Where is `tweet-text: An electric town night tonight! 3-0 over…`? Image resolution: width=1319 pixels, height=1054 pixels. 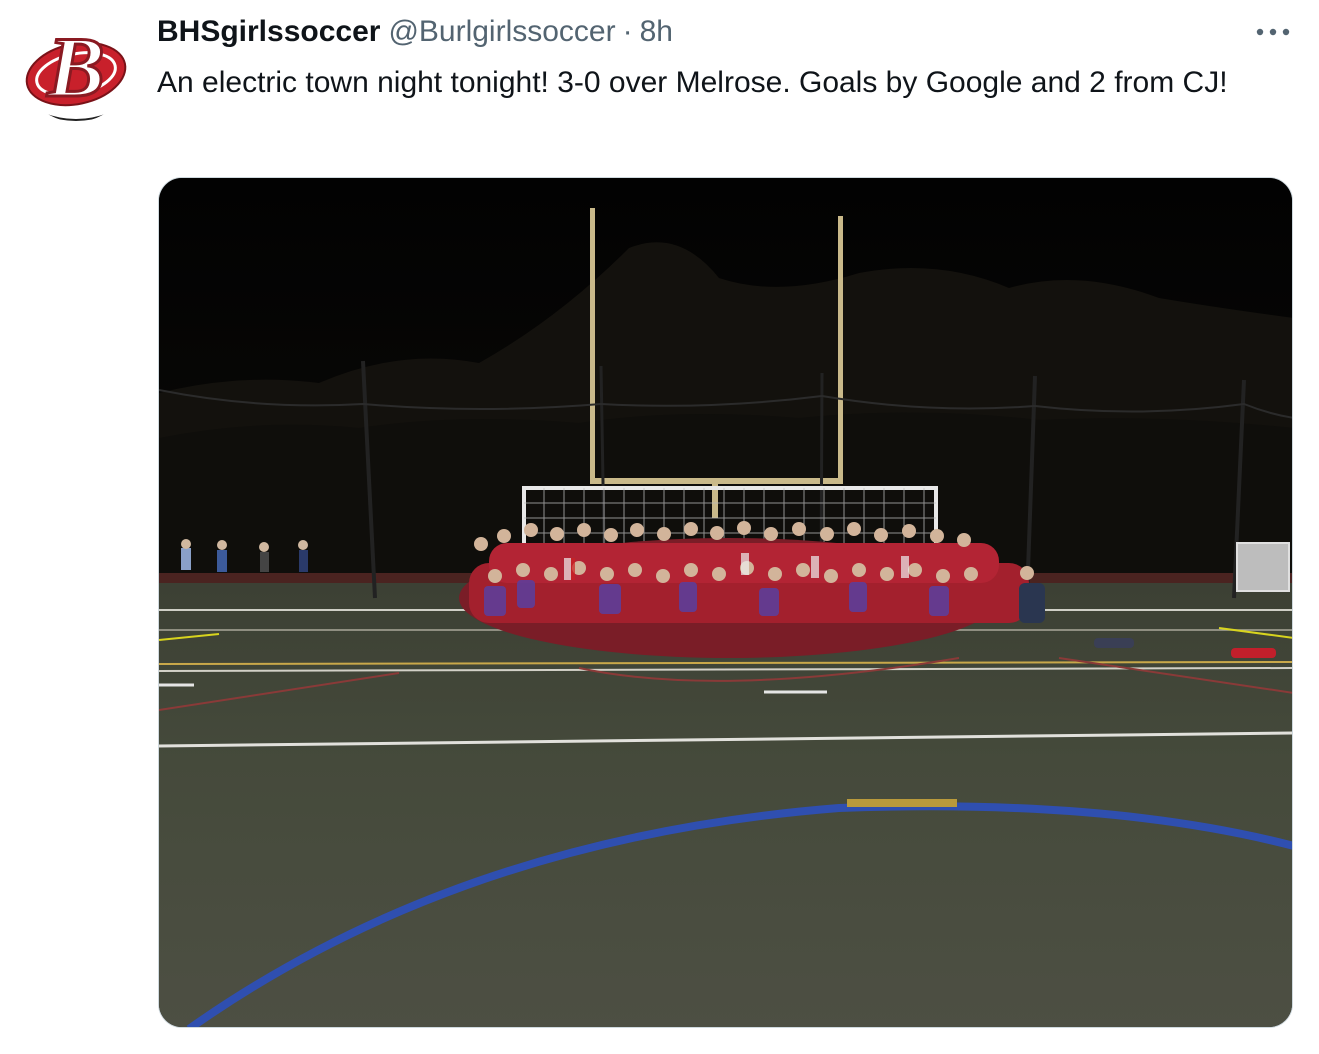 tweet-text: An electric town night tonight! 3-0 over… is located at coordinates (692, 82).